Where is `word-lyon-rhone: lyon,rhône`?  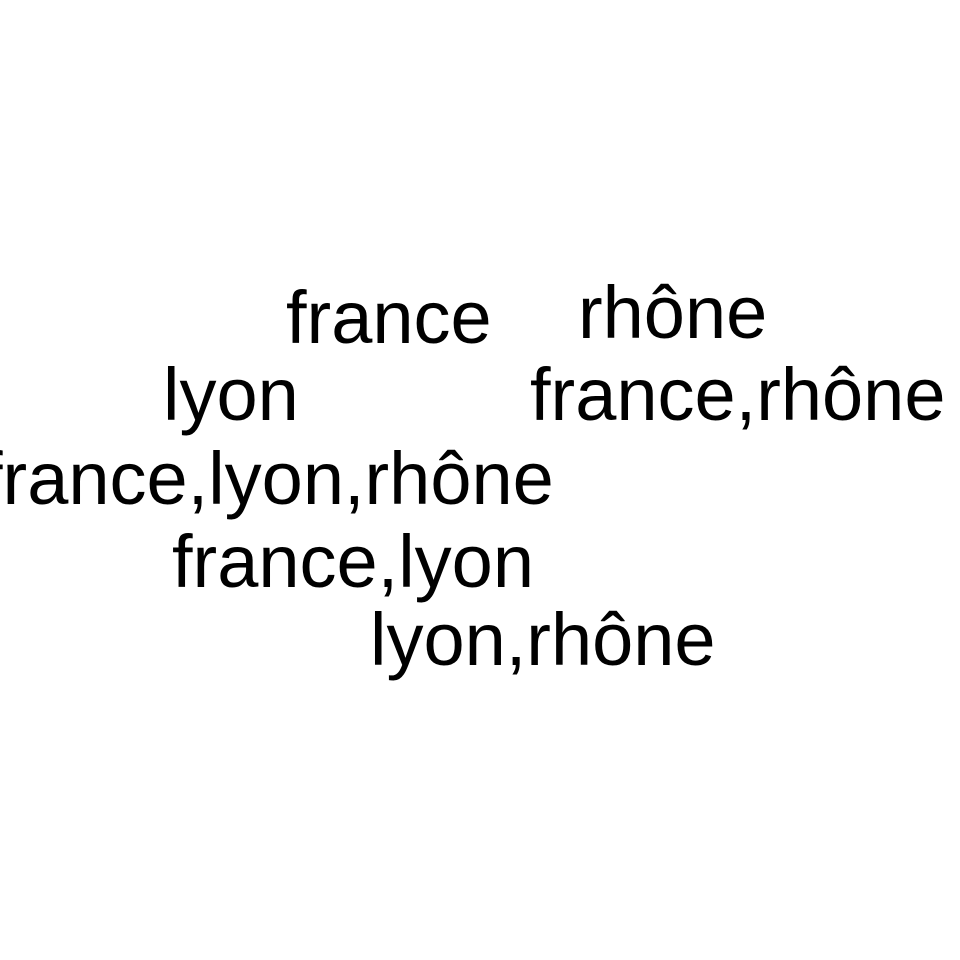
word-lyon-rhone: lyon,rhône is located at coordinates (543, 639).